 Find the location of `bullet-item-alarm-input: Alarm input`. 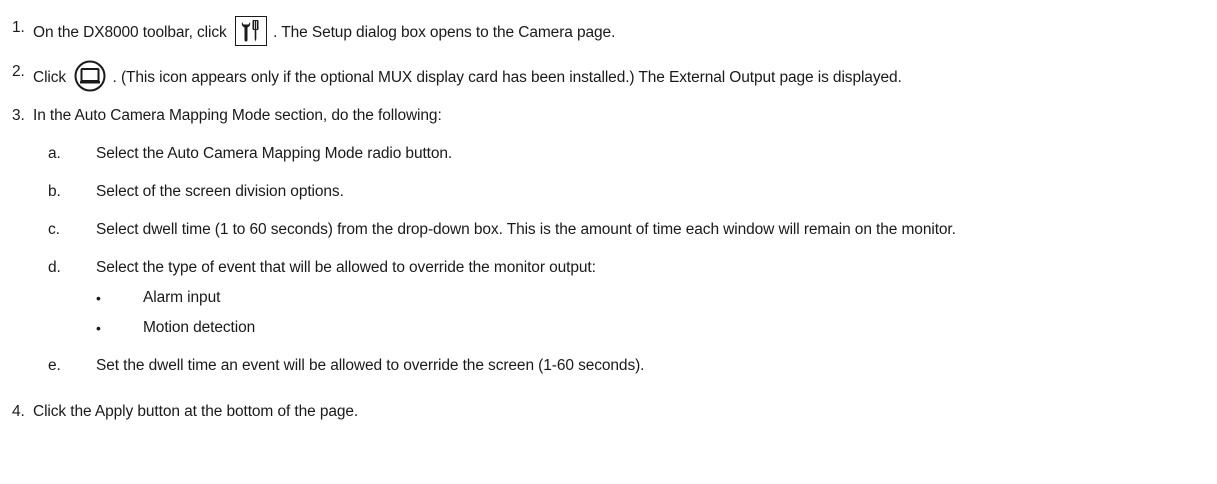

bullet-item-alarm-input: Alarm input is located at coordinates (182, 297).